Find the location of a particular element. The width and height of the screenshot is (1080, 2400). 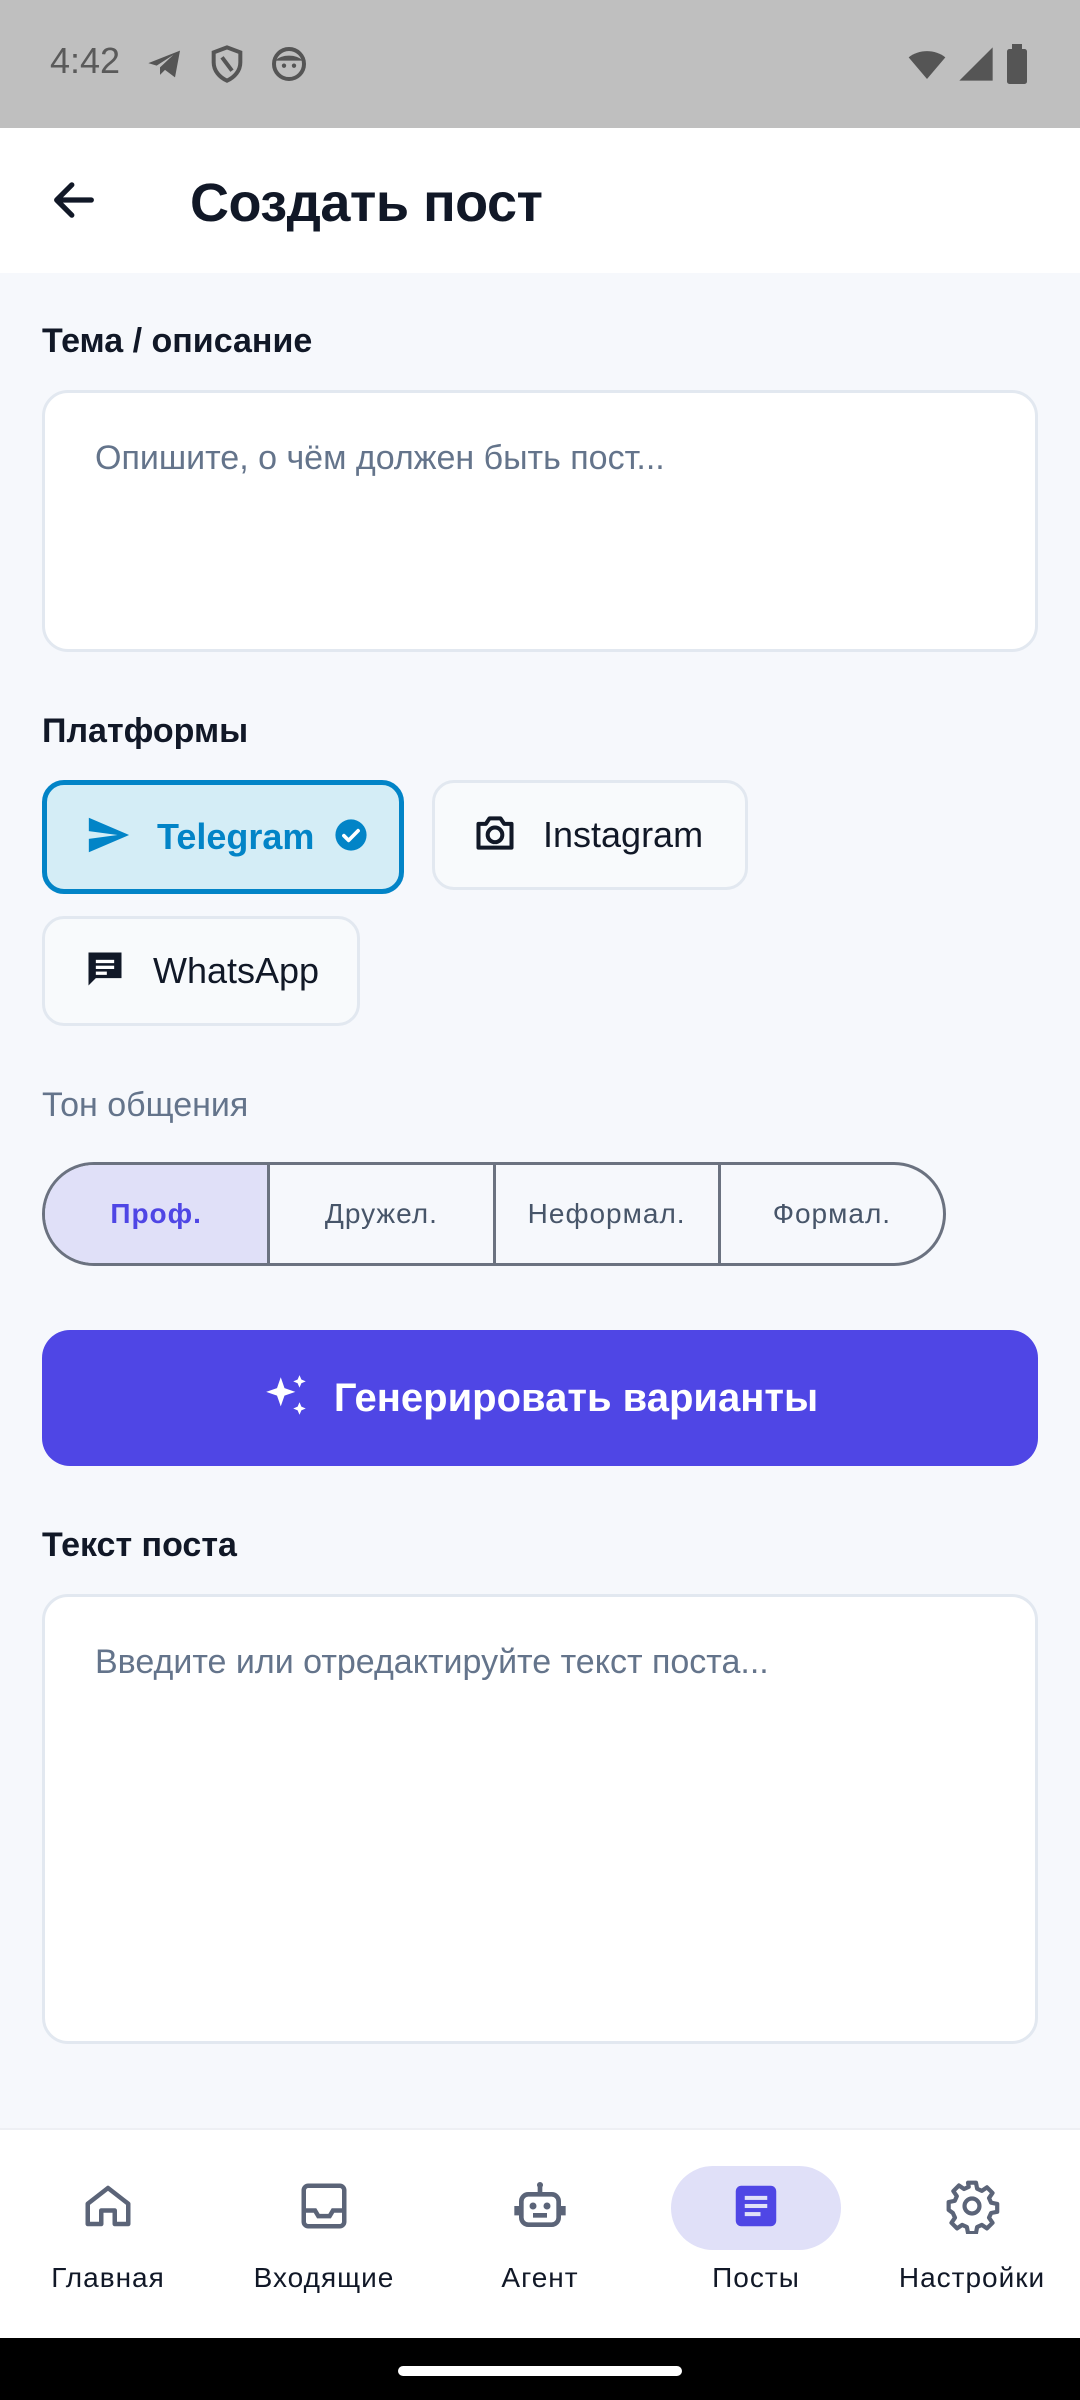

shield-icon is located at coordinates (227, 64).